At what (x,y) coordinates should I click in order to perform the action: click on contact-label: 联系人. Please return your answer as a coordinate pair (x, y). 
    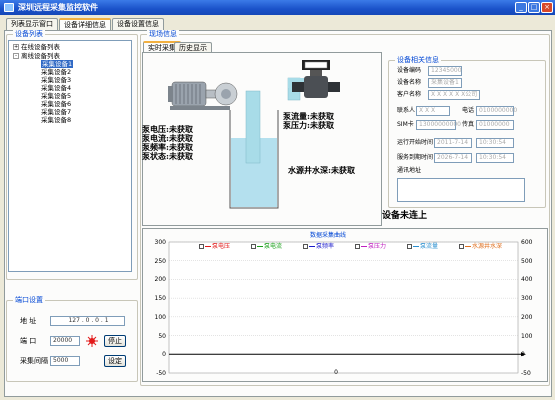
    Looking at the image, I should click on (406, 110).